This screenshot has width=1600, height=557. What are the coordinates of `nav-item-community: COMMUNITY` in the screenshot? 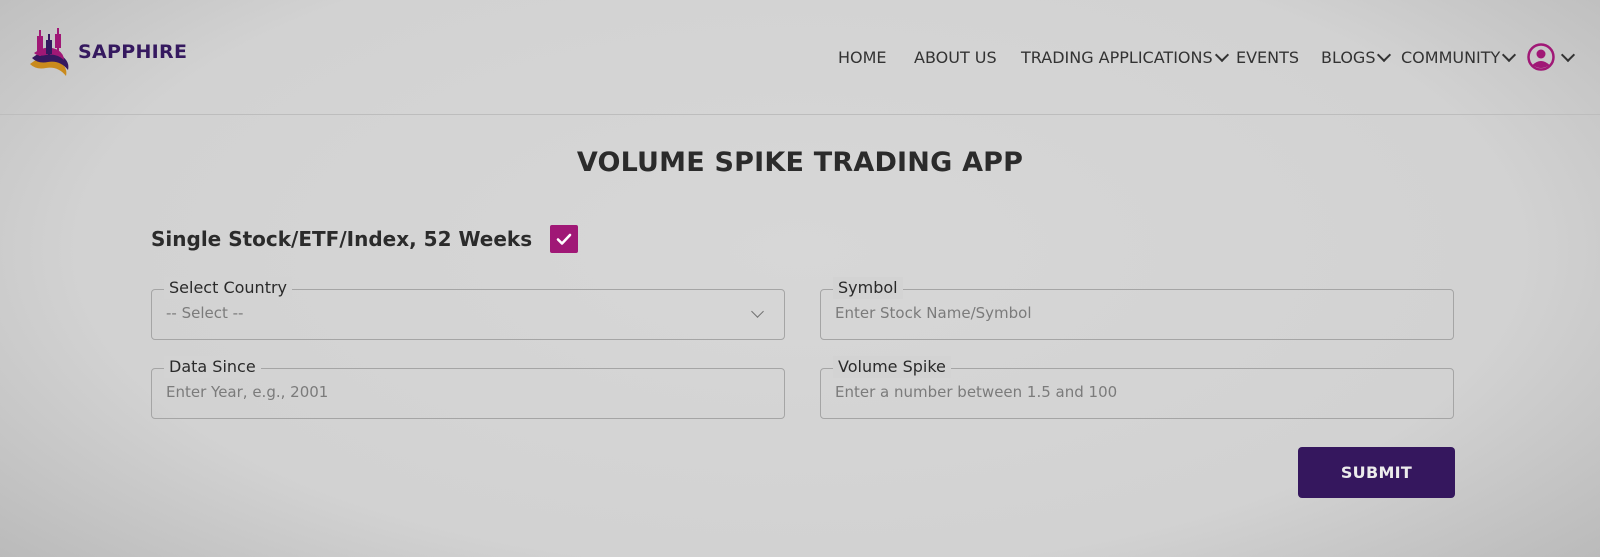 It's located at (1459, 57).